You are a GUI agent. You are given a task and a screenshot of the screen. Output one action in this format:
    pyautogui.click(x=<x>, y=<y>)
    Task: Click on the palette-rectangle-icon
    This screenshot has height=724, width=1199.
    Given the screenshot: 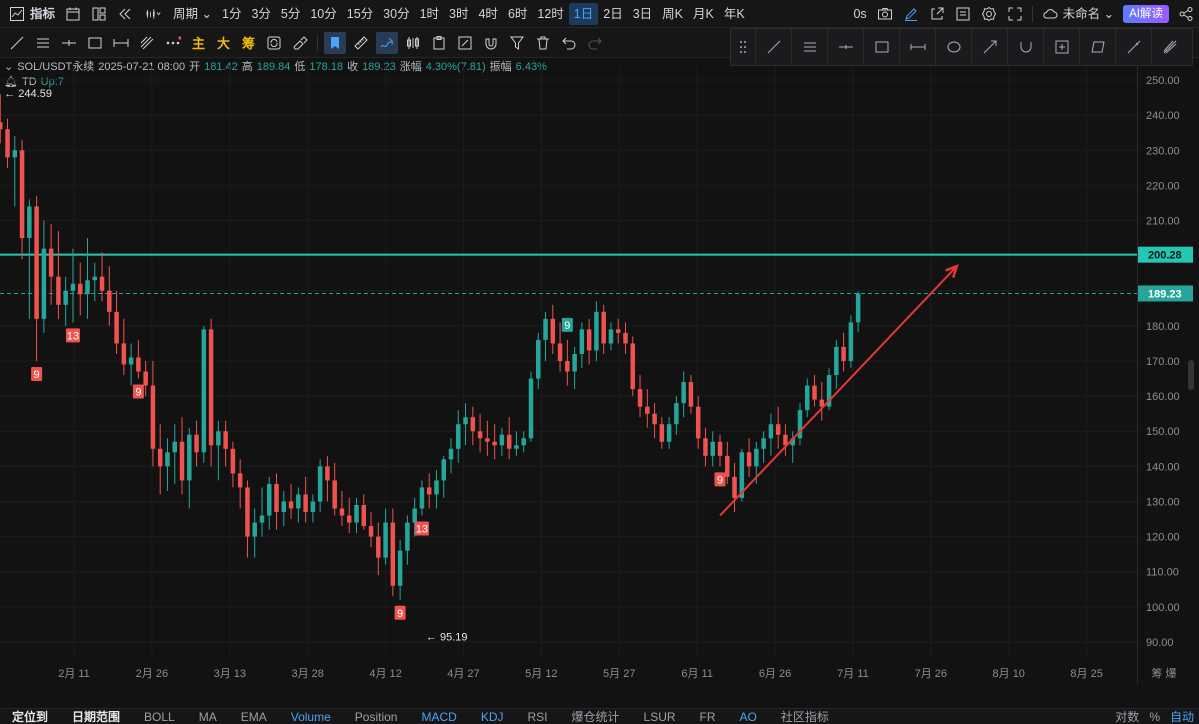 What is the action you would take?
    pyautogui.click(x=881, y=47)
    